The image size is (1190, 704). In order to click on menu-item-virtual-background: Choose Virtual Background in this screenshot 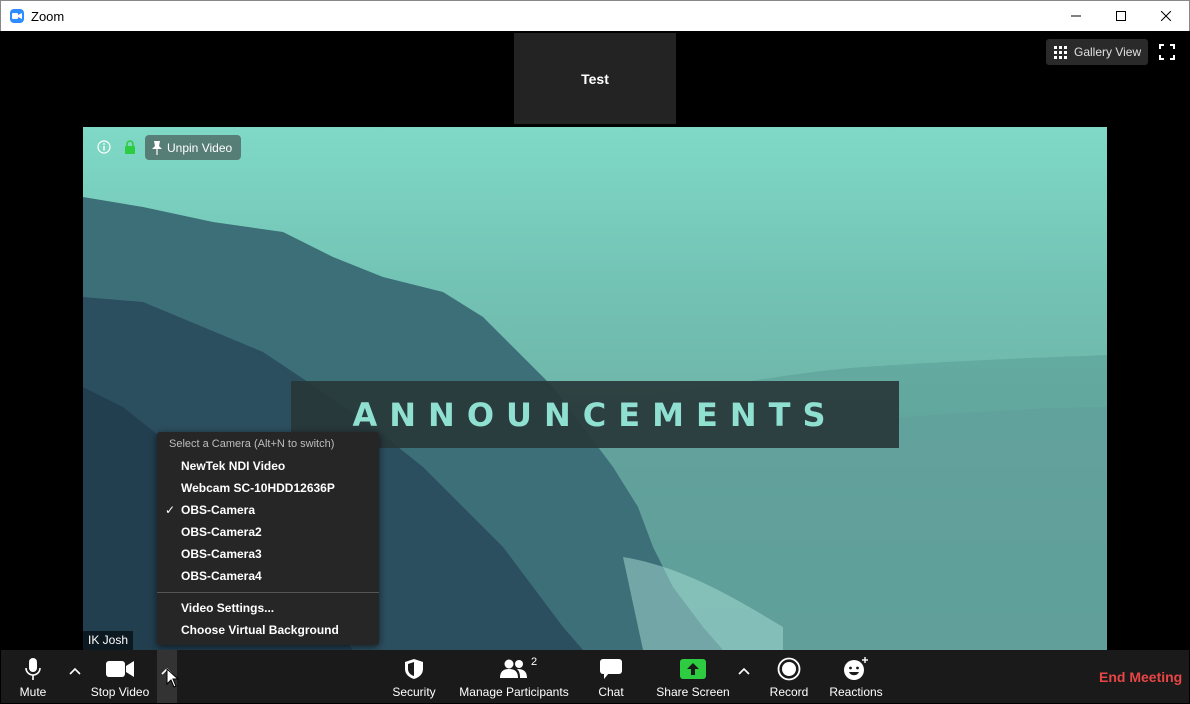, I will do `click(268, 630)`.